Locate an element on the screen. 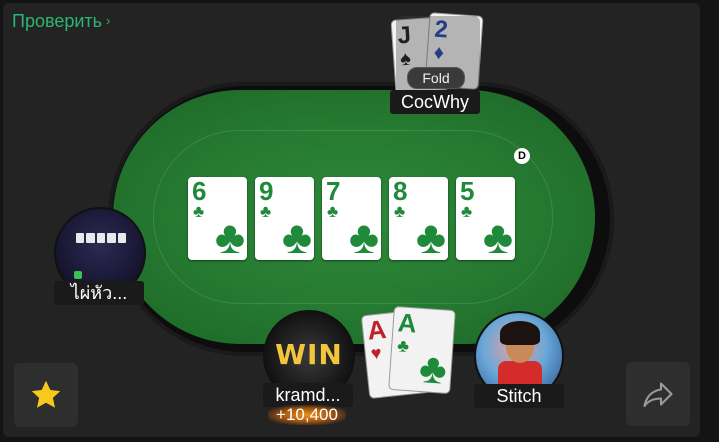 The width and height of the screenshot is (719, 442). favorite-button is located at coordinates (46, 395).